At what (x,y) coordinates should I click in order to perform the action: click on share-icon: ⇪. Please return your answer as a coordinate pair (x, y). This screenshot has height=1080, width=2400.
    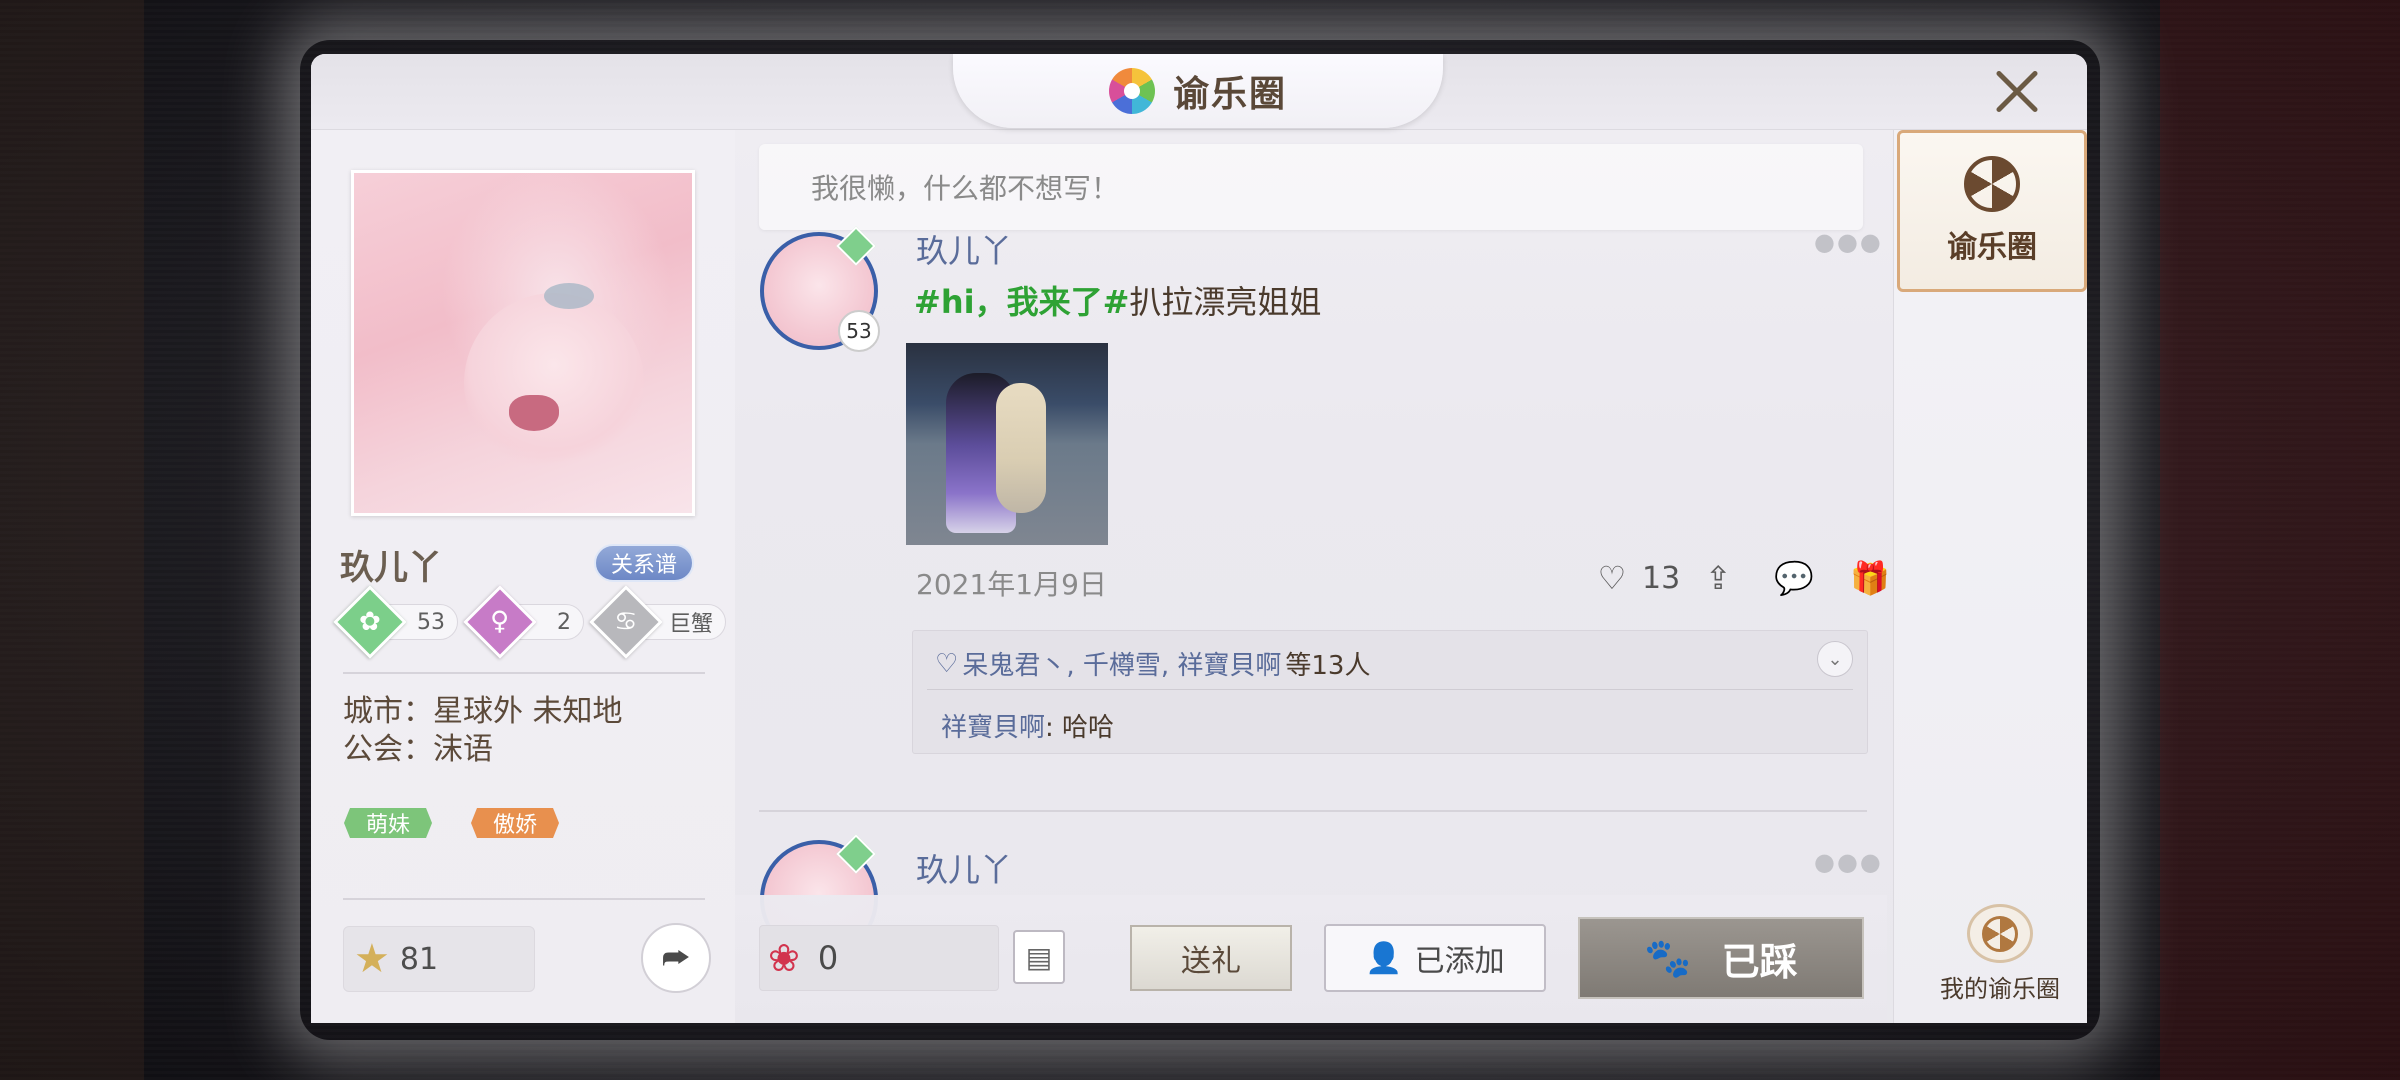
    Looking at the image, I should click on (1718, 578).